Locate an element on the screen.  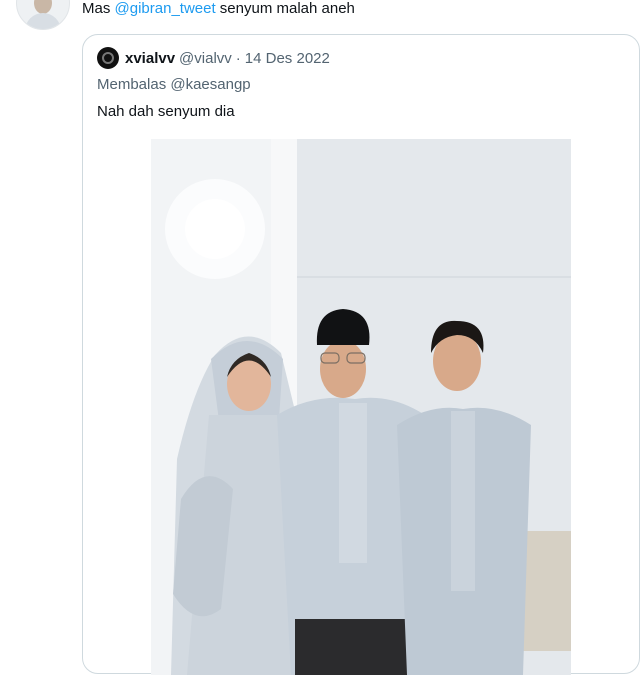
avatar-shoulders is located at coordinates (43, 21).